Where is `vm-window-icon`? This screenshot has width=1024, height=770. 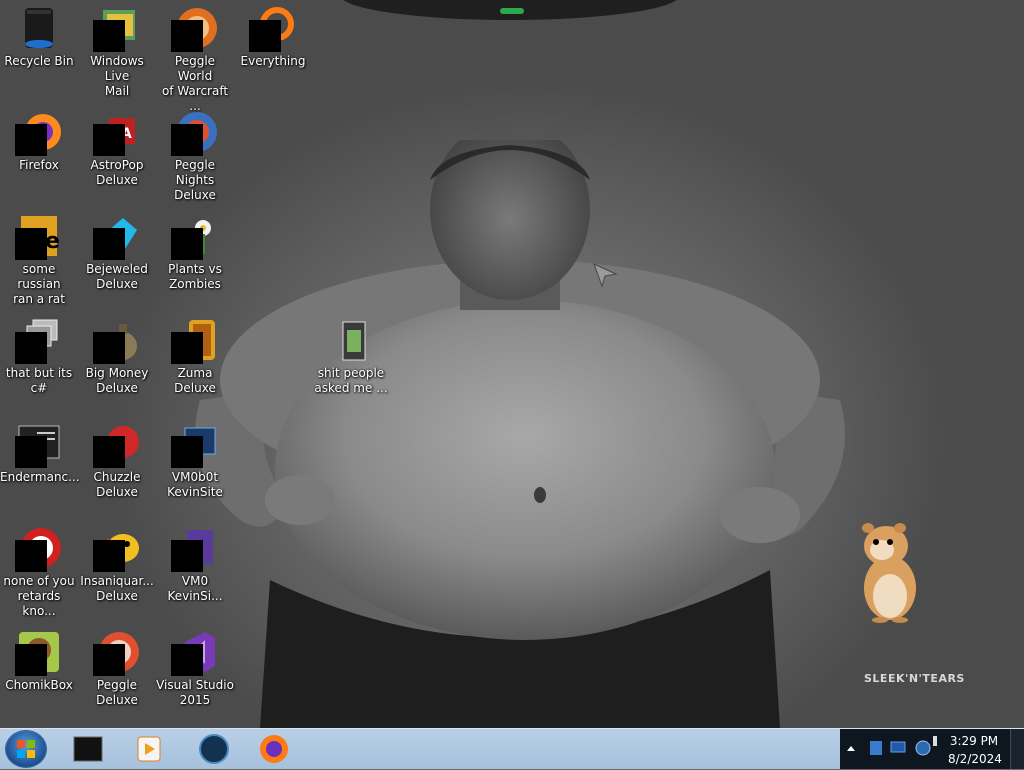
vm-window-icon is located at coordinates (195, 444).